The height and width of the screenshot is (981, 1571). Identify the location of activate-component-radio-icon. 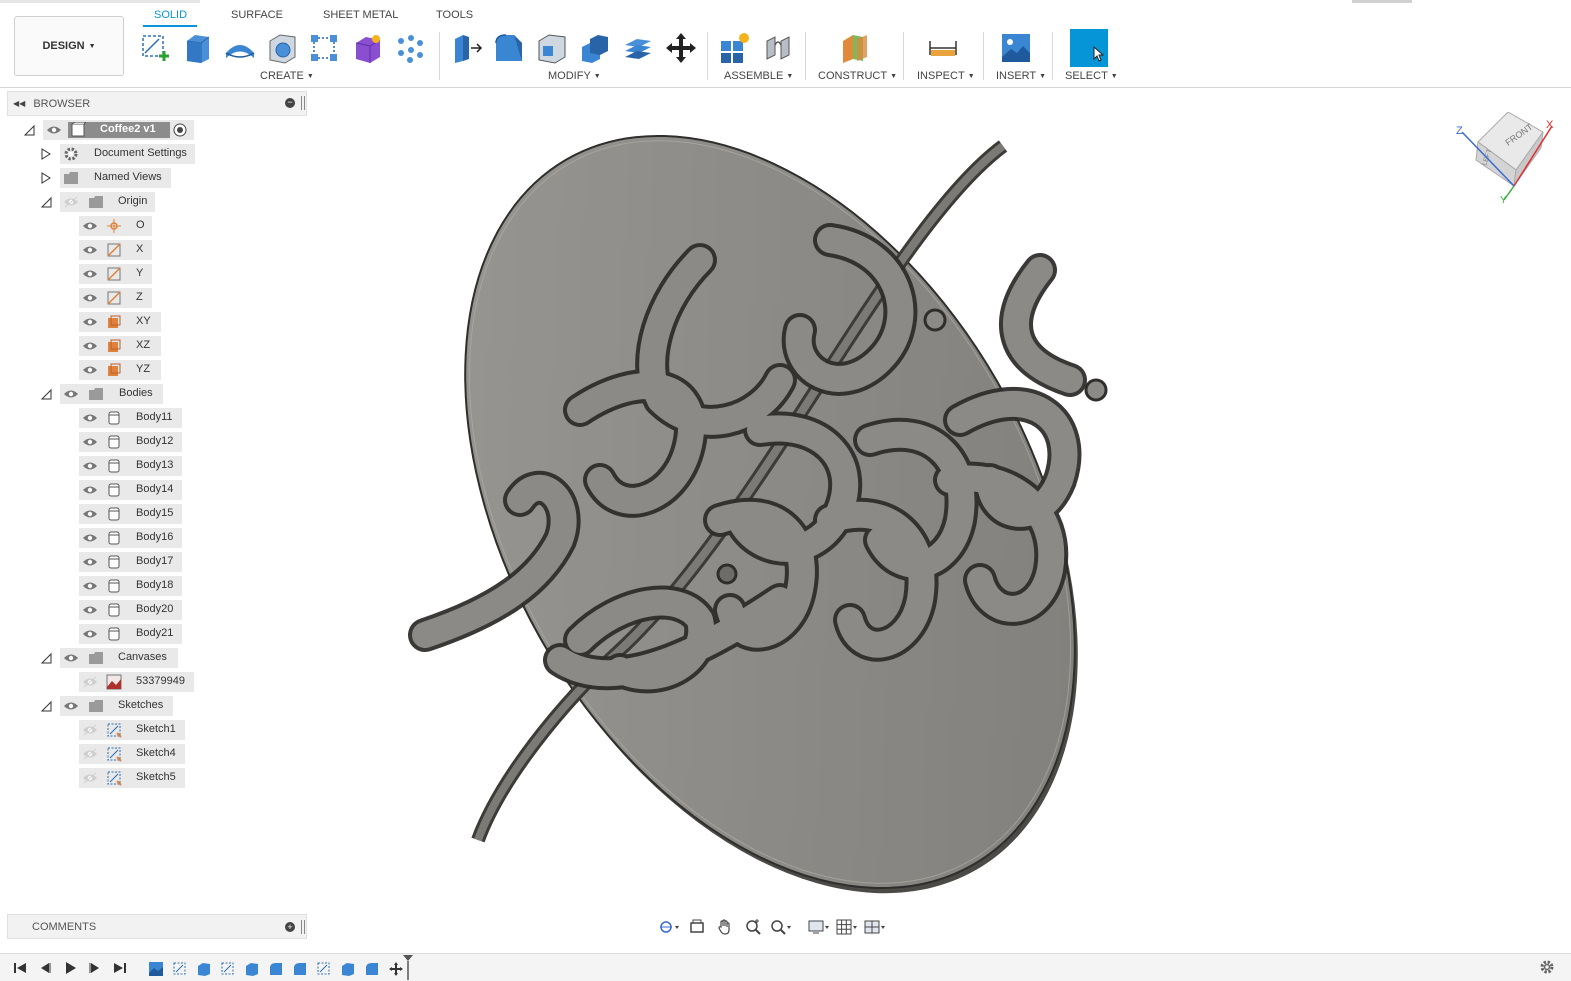
(180, 130).